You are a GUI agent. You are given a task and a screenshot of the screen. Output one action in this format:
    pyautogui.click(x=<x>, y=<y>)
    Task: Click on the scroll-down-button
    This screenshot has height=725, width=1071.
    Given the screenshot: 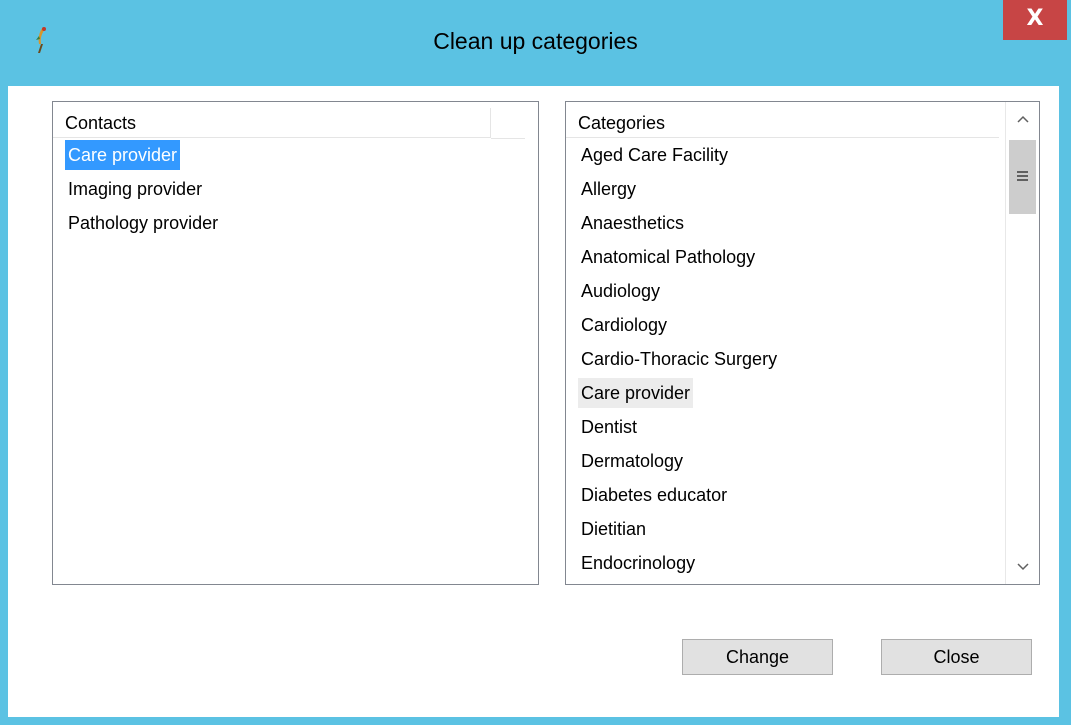 What is the action you would take?
    pyautogui.click(x=1022, y=567)
    